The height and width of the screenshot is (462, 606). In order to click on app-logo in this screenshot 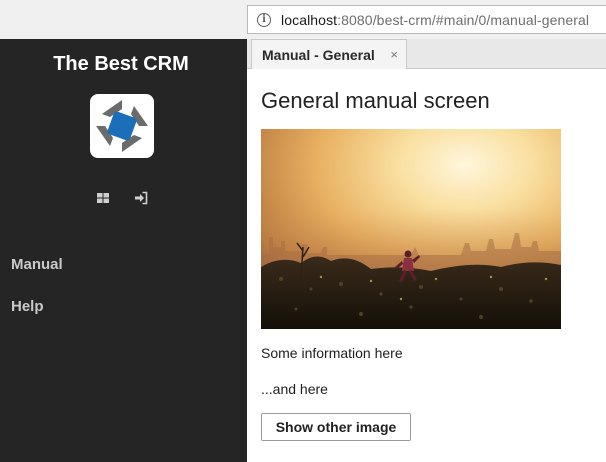, I will do `click(122, 126)`.